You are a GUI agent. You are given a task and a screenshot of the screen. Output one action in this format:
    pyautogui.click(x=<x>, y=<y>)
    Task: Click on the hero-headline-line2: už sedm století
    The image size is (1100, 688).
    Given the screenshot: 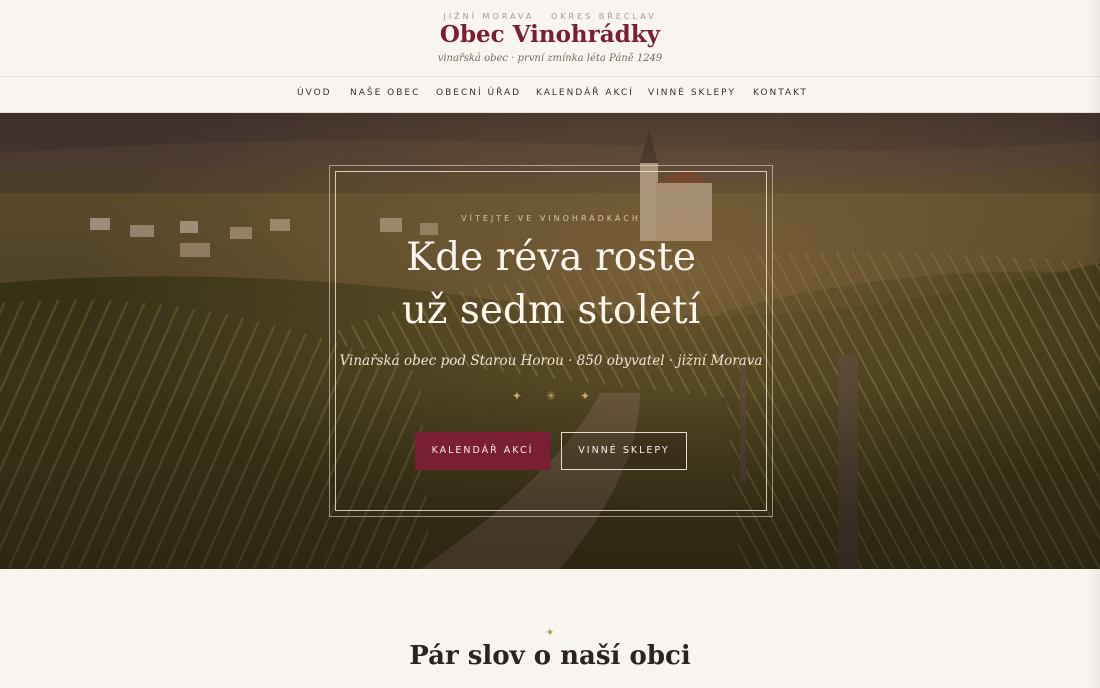 What is the action you would take?
    pyautogui.click(x=551, y=310)
    